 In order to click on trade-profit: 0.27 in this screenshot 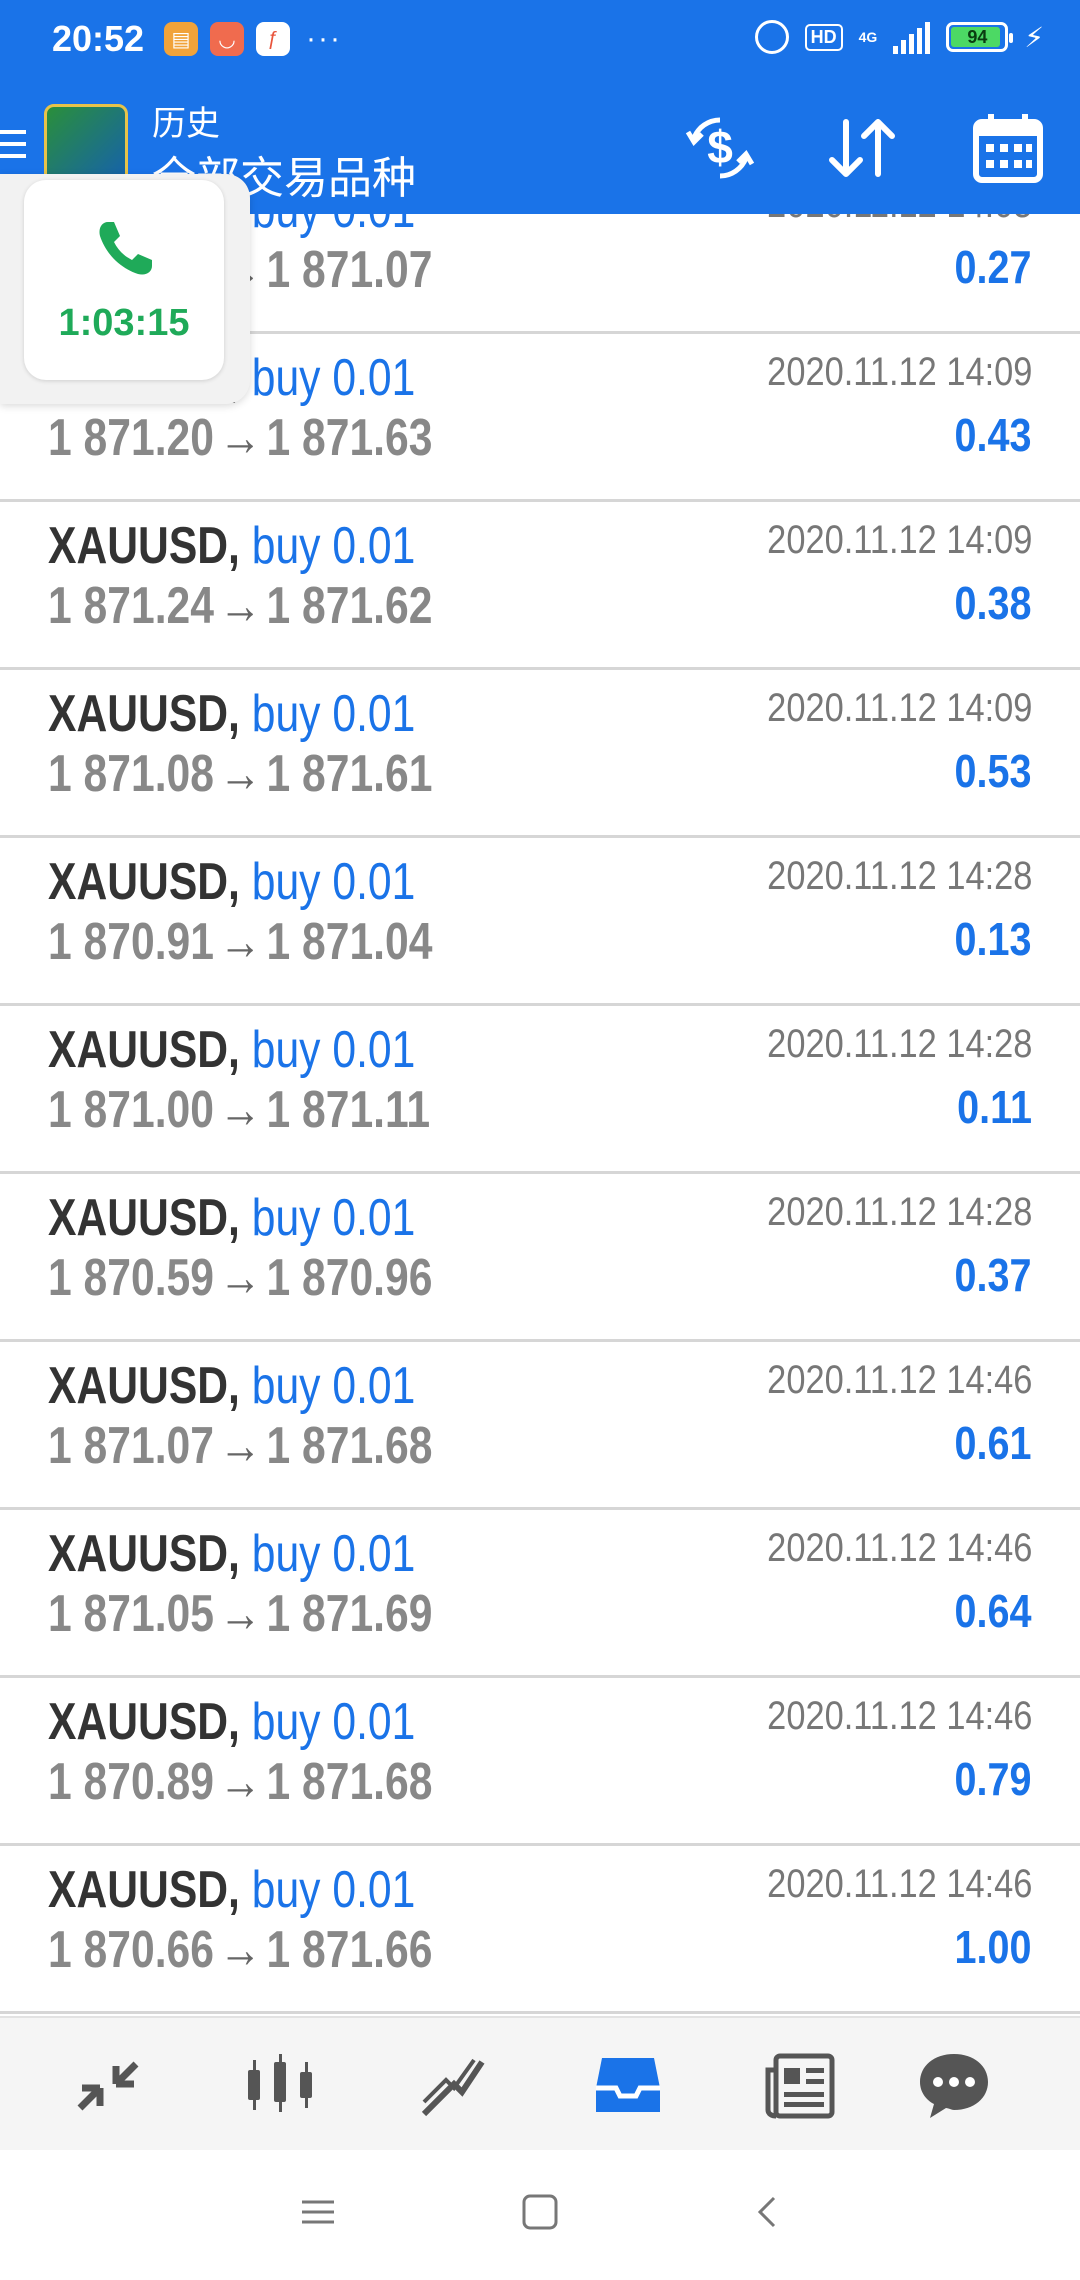, I will do `click(993, 267)`.